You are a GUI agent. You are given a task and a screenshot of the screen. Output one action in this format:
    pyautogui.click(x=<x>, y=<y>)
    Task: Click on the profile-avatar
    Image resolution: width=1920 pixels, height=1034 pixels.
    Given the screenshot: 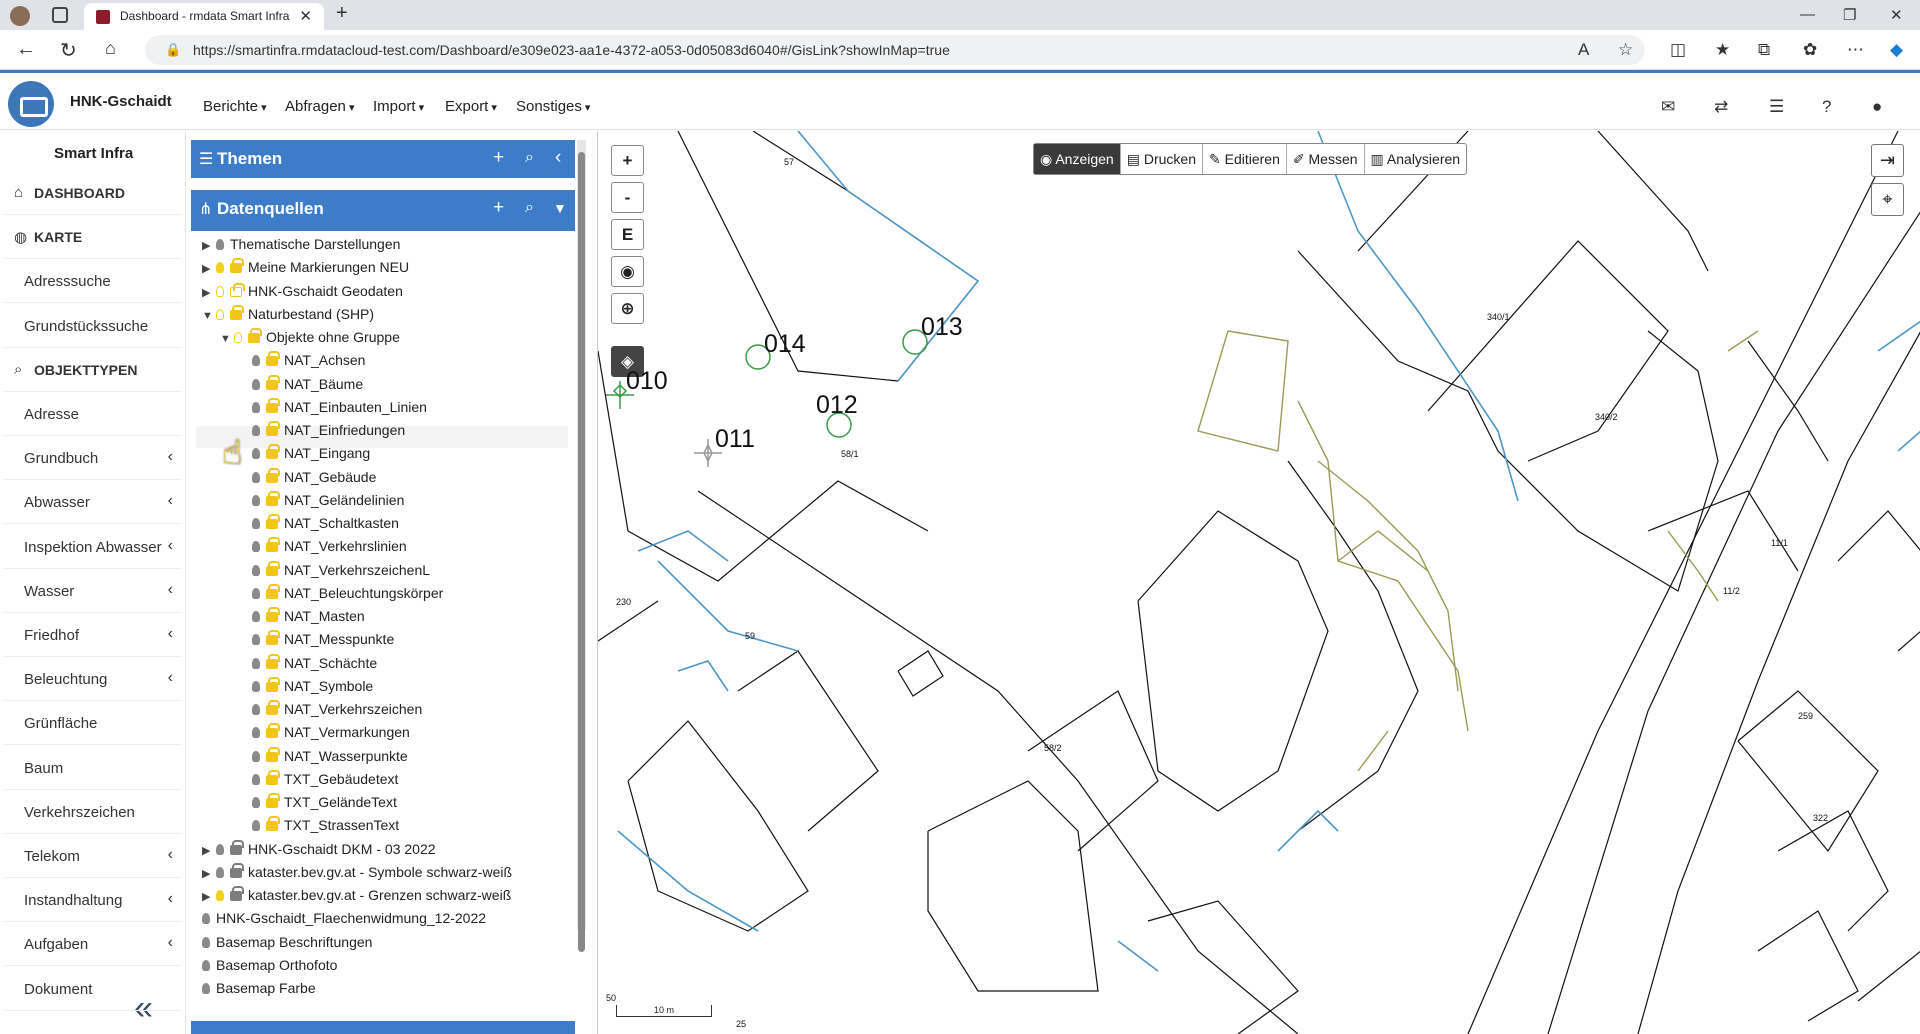 What is the action you would take?
    pyautogui.click(x=20, y=16)
    